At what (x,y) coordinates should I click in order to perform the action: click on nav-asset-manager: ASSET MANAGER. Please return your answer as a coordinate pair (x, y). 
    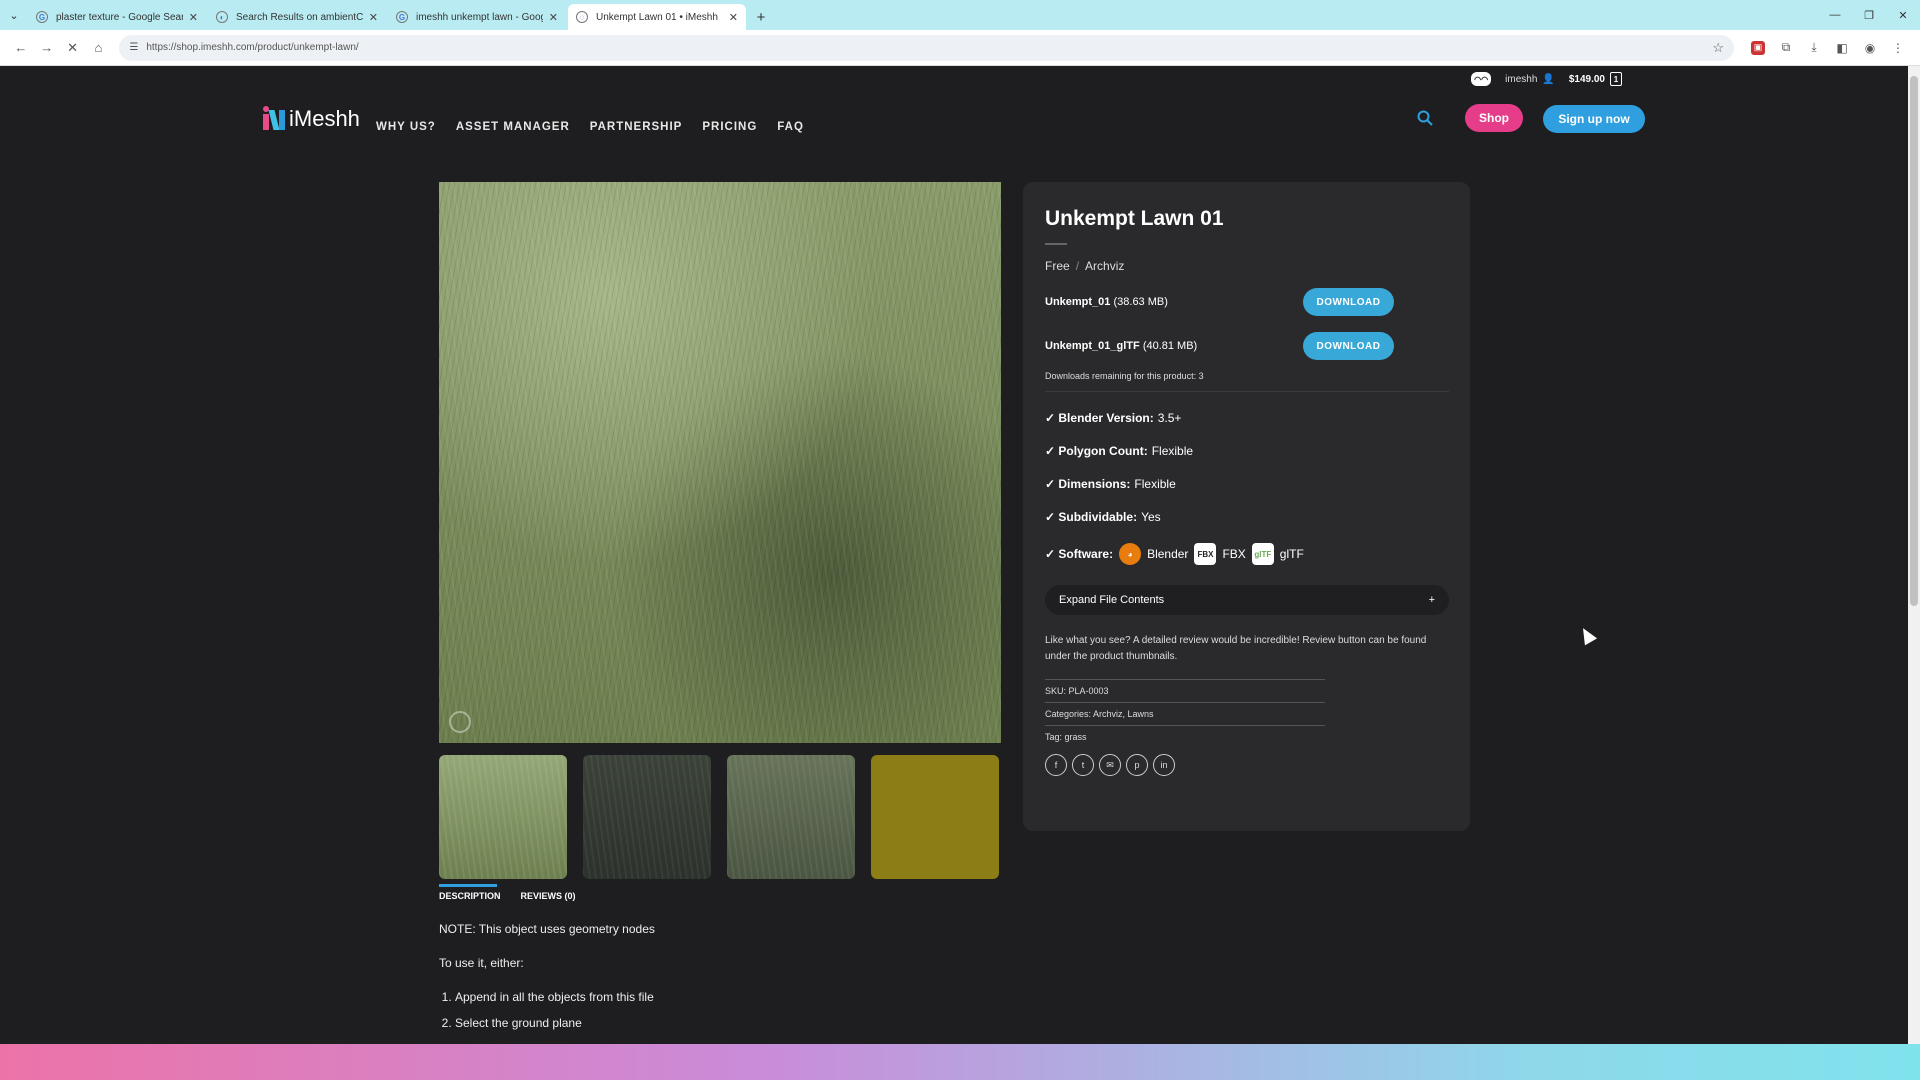
    Looking at the image, I should click on (513, 127).